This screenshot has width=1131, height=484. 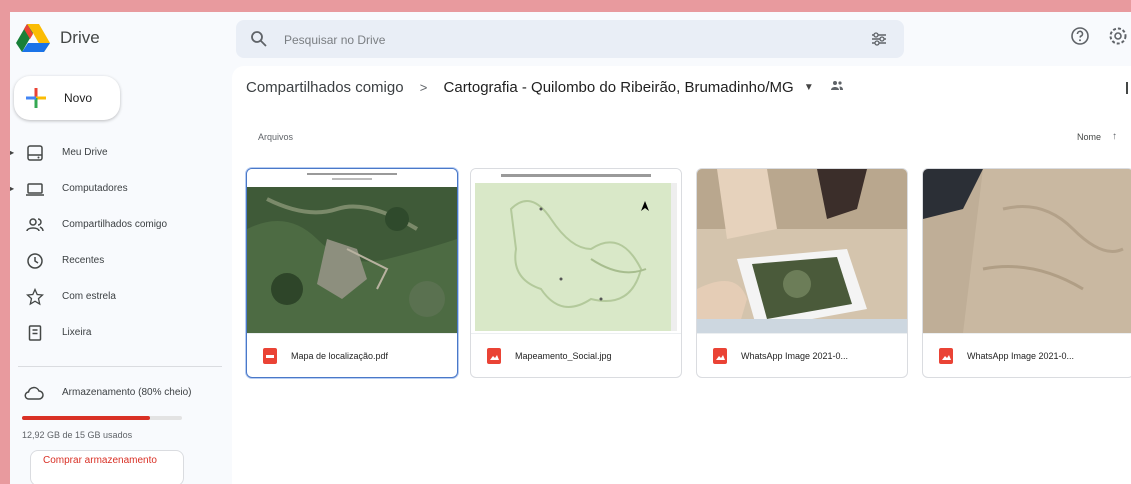 What do you see at coordinates (121, 261) in the screenshot?
I see `sidebar-item-recent: Recentes` at bounding box center [121, 261].